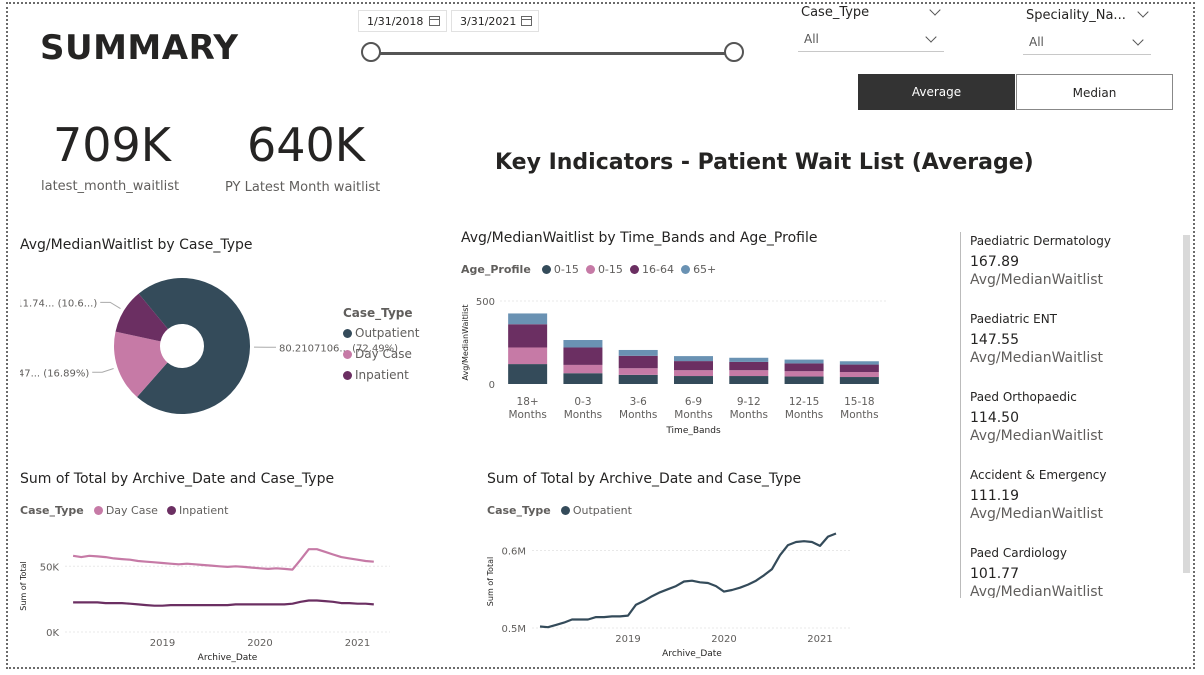 This screenshot has height=675, width=1204. What do you see at coordinates (994, 496) in the screenshot?
I see `speciality-value: 111.19` at bounding box center [994, 496].